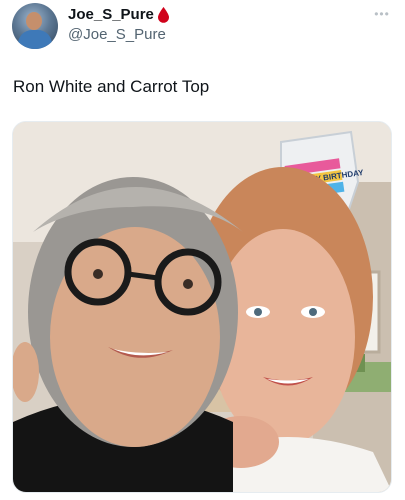  I want to click on tweet-text: Ron White and Carrot Top, so click(111, 86).